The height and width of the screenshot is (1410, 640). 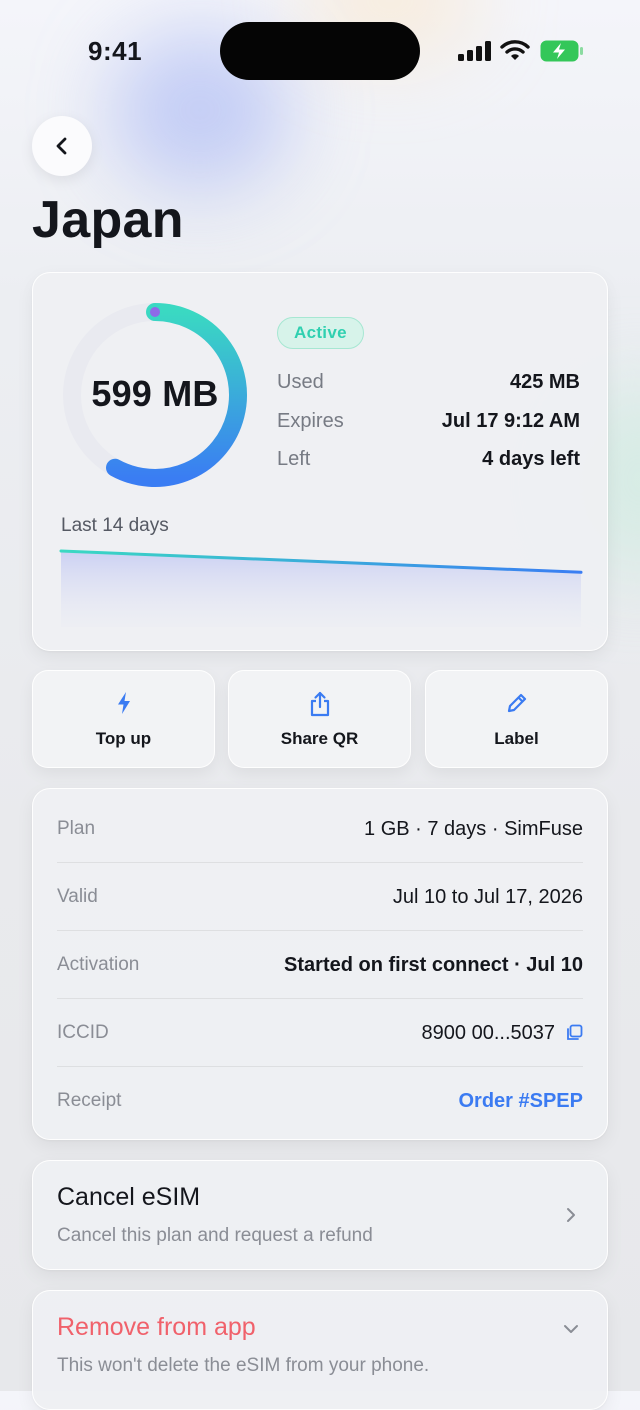 What do you see at coordinates (428, 421) in the screenshot?
I see `stat-row-expires: Expires Jul 17 9:12 AM` at bounding box center [428, 421].